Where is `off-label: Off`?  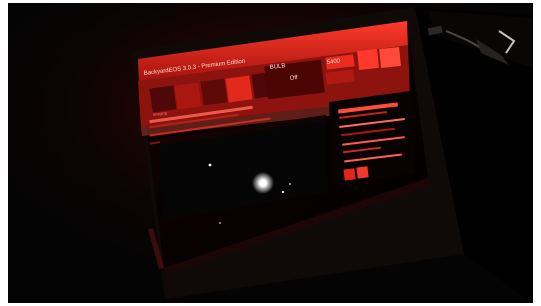
off-label: Off is located at coordinates (294, 78).